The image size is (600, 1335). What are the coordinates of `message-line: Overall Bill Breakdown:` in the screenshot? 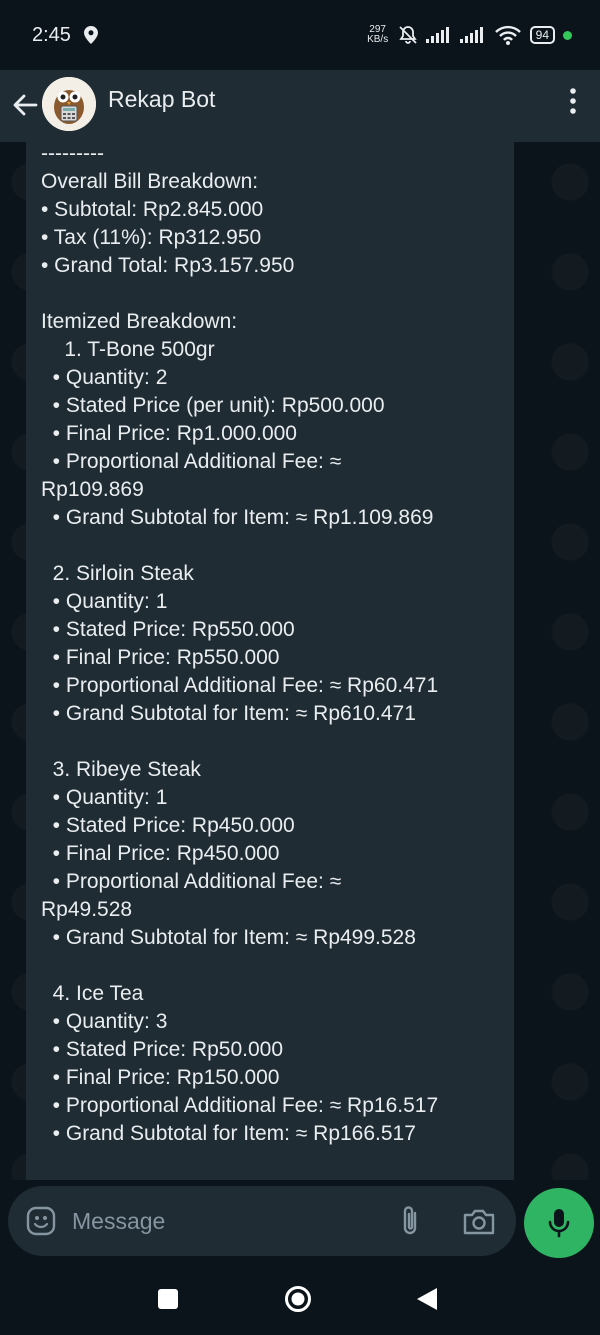 It's located at (150, 181).